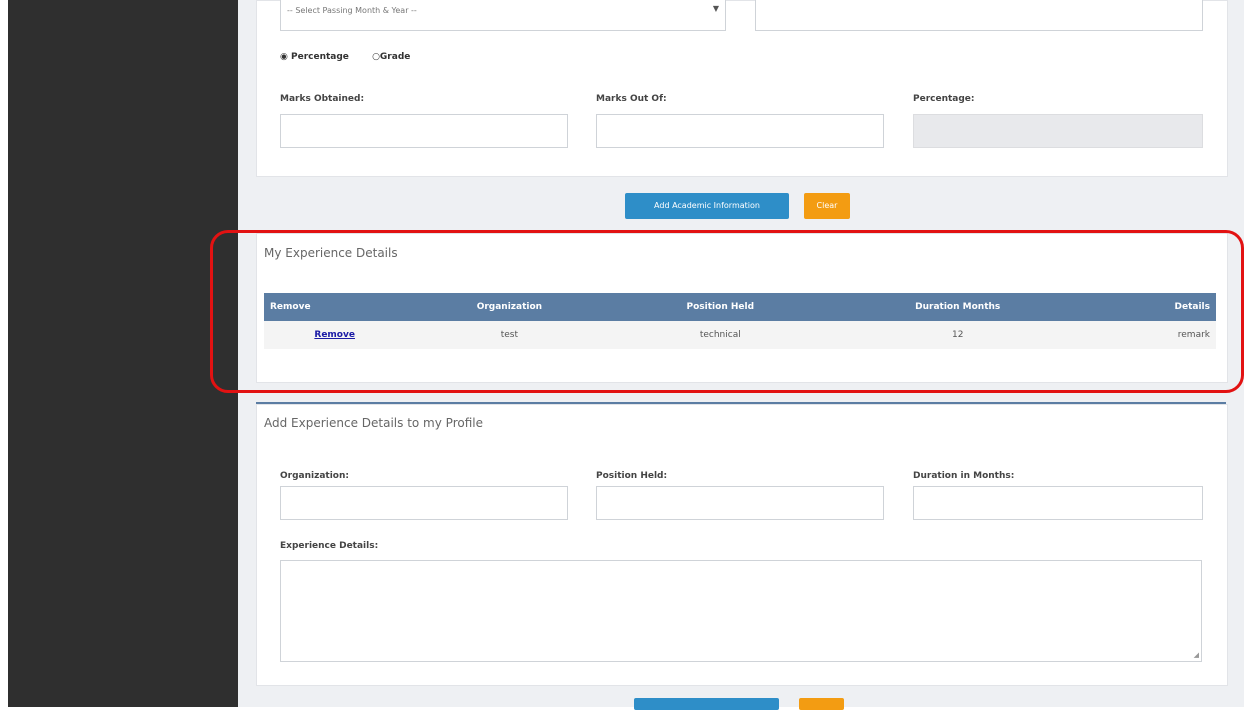 This screenshot has height=710, width=1244. What do you see at coordinates (944, 99) in the screenshot?
I see `percentage-label: Percentage:` at bounding box center [944, 99].